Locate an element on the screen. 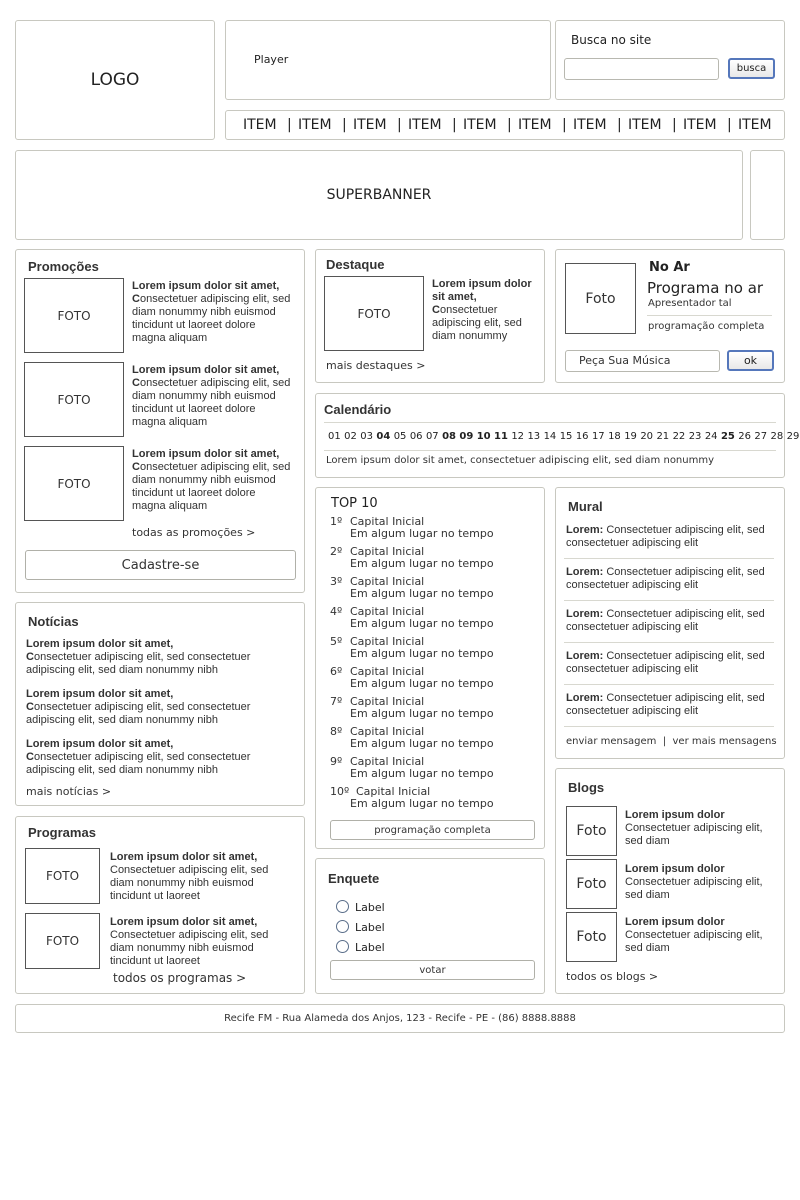  search-box: Busca no site busca is located at coordinates (670, 60).